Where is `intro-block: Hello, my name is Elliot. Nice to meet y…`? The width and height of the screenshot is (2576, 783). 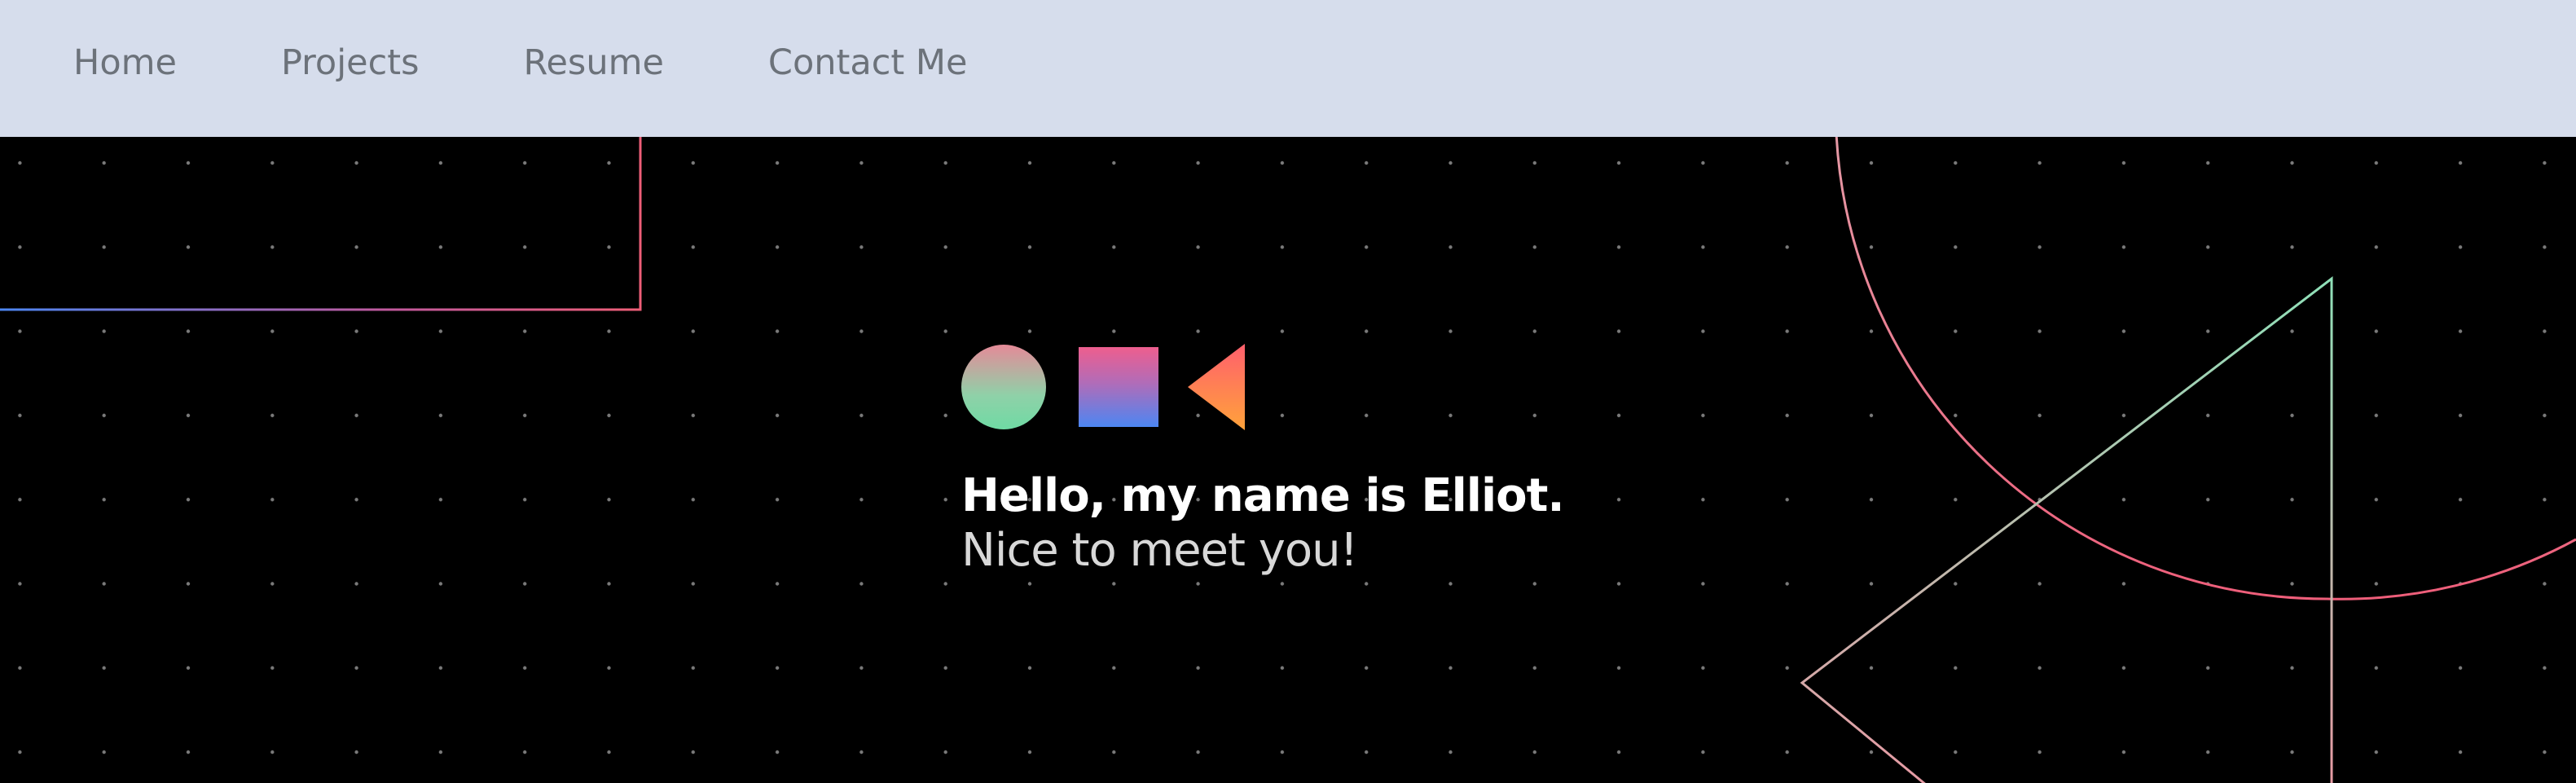
intro-block: Hello, my name is Elliot. Nice to meet y… is located at coordinates (1263, 460).